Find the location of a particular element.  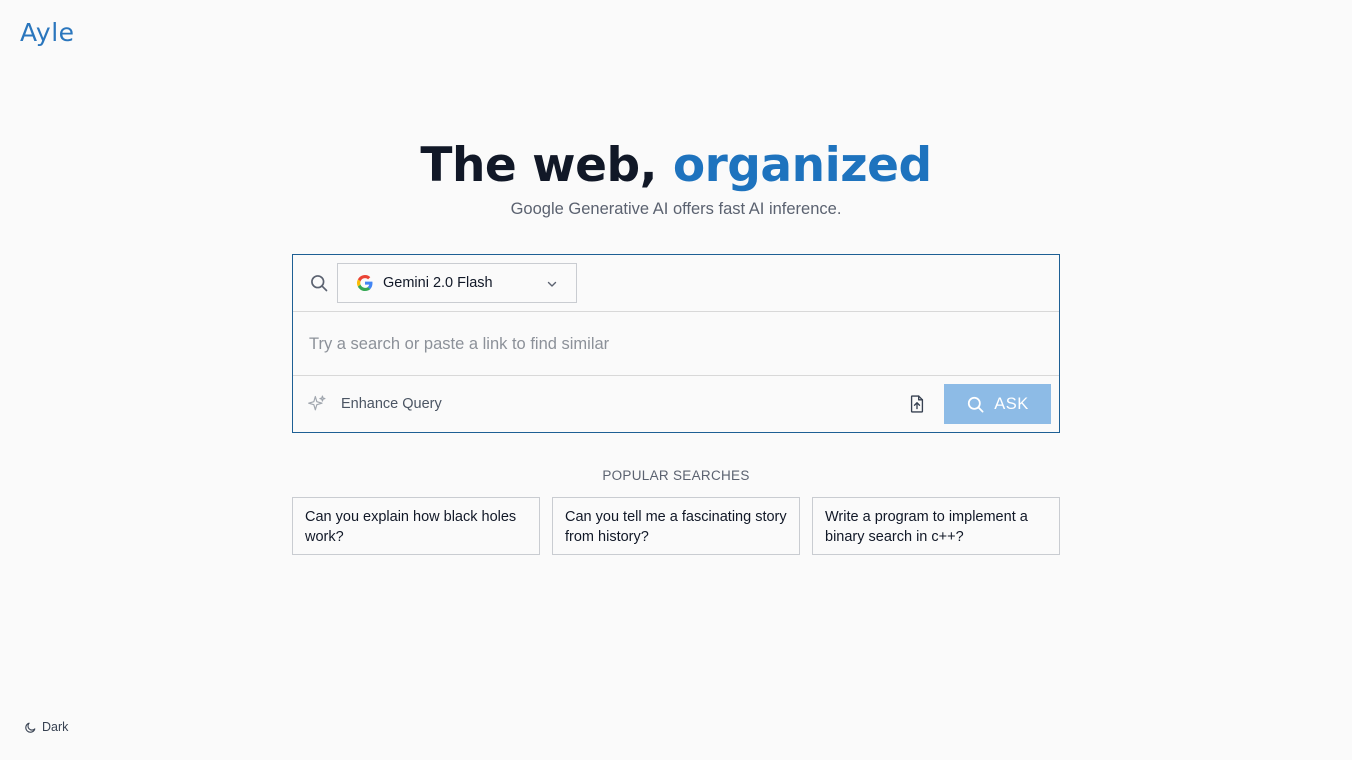

suggestion-card: Can you explain how black holes work? is located at coordinates (416, 526).